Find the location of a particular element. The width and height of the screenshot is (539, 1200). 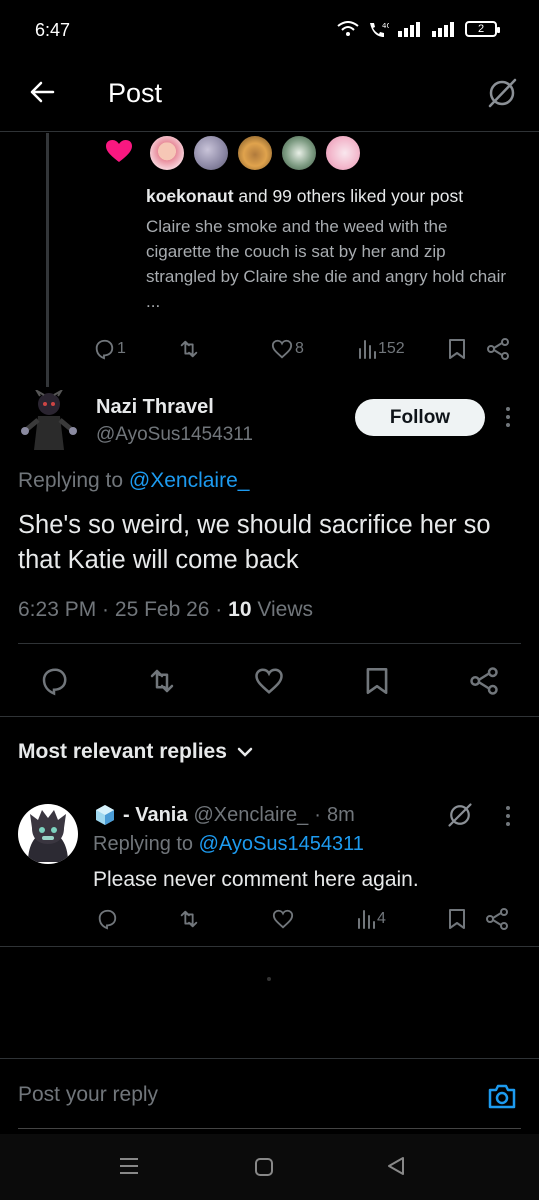

camera-icon is located at coordinates (502, 1096).